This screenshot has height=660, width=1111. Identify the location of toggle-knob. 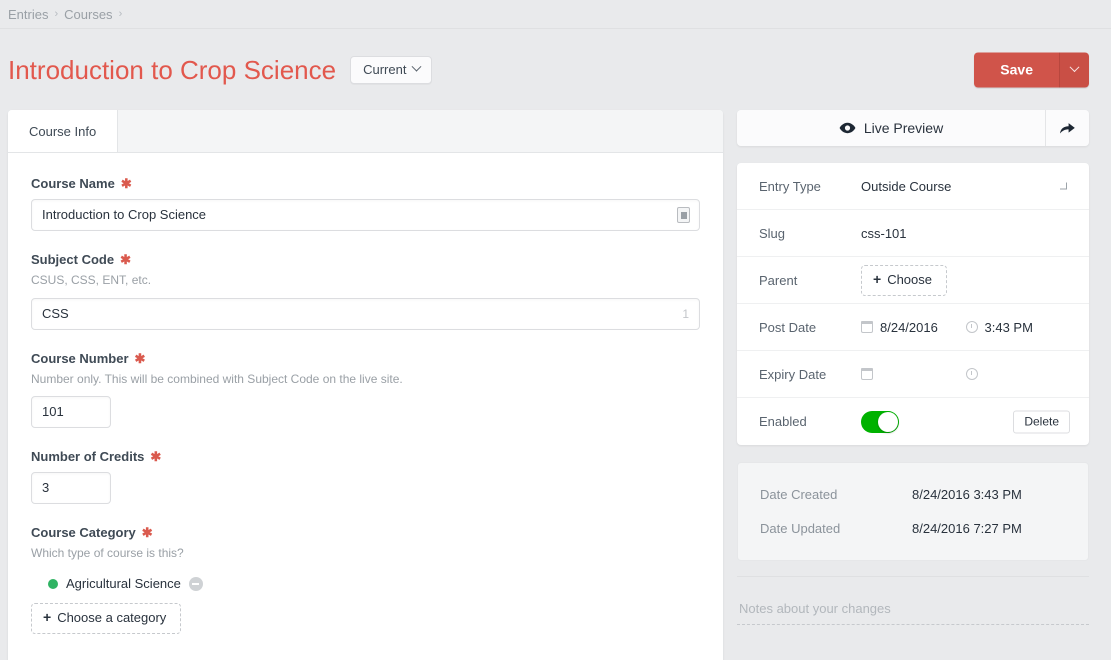
(888, 421).